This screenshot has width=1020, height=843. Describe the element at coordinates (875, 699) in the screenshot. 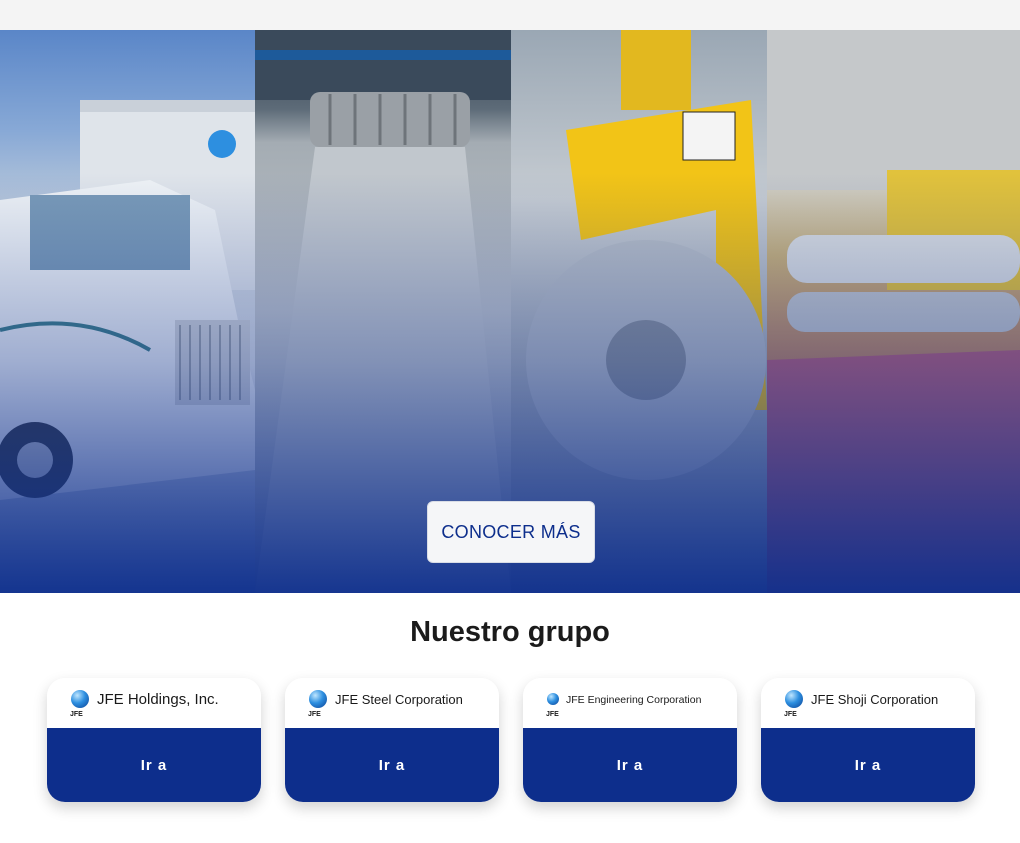

I see `company-name: JFE Shoji Corporation` at that location.